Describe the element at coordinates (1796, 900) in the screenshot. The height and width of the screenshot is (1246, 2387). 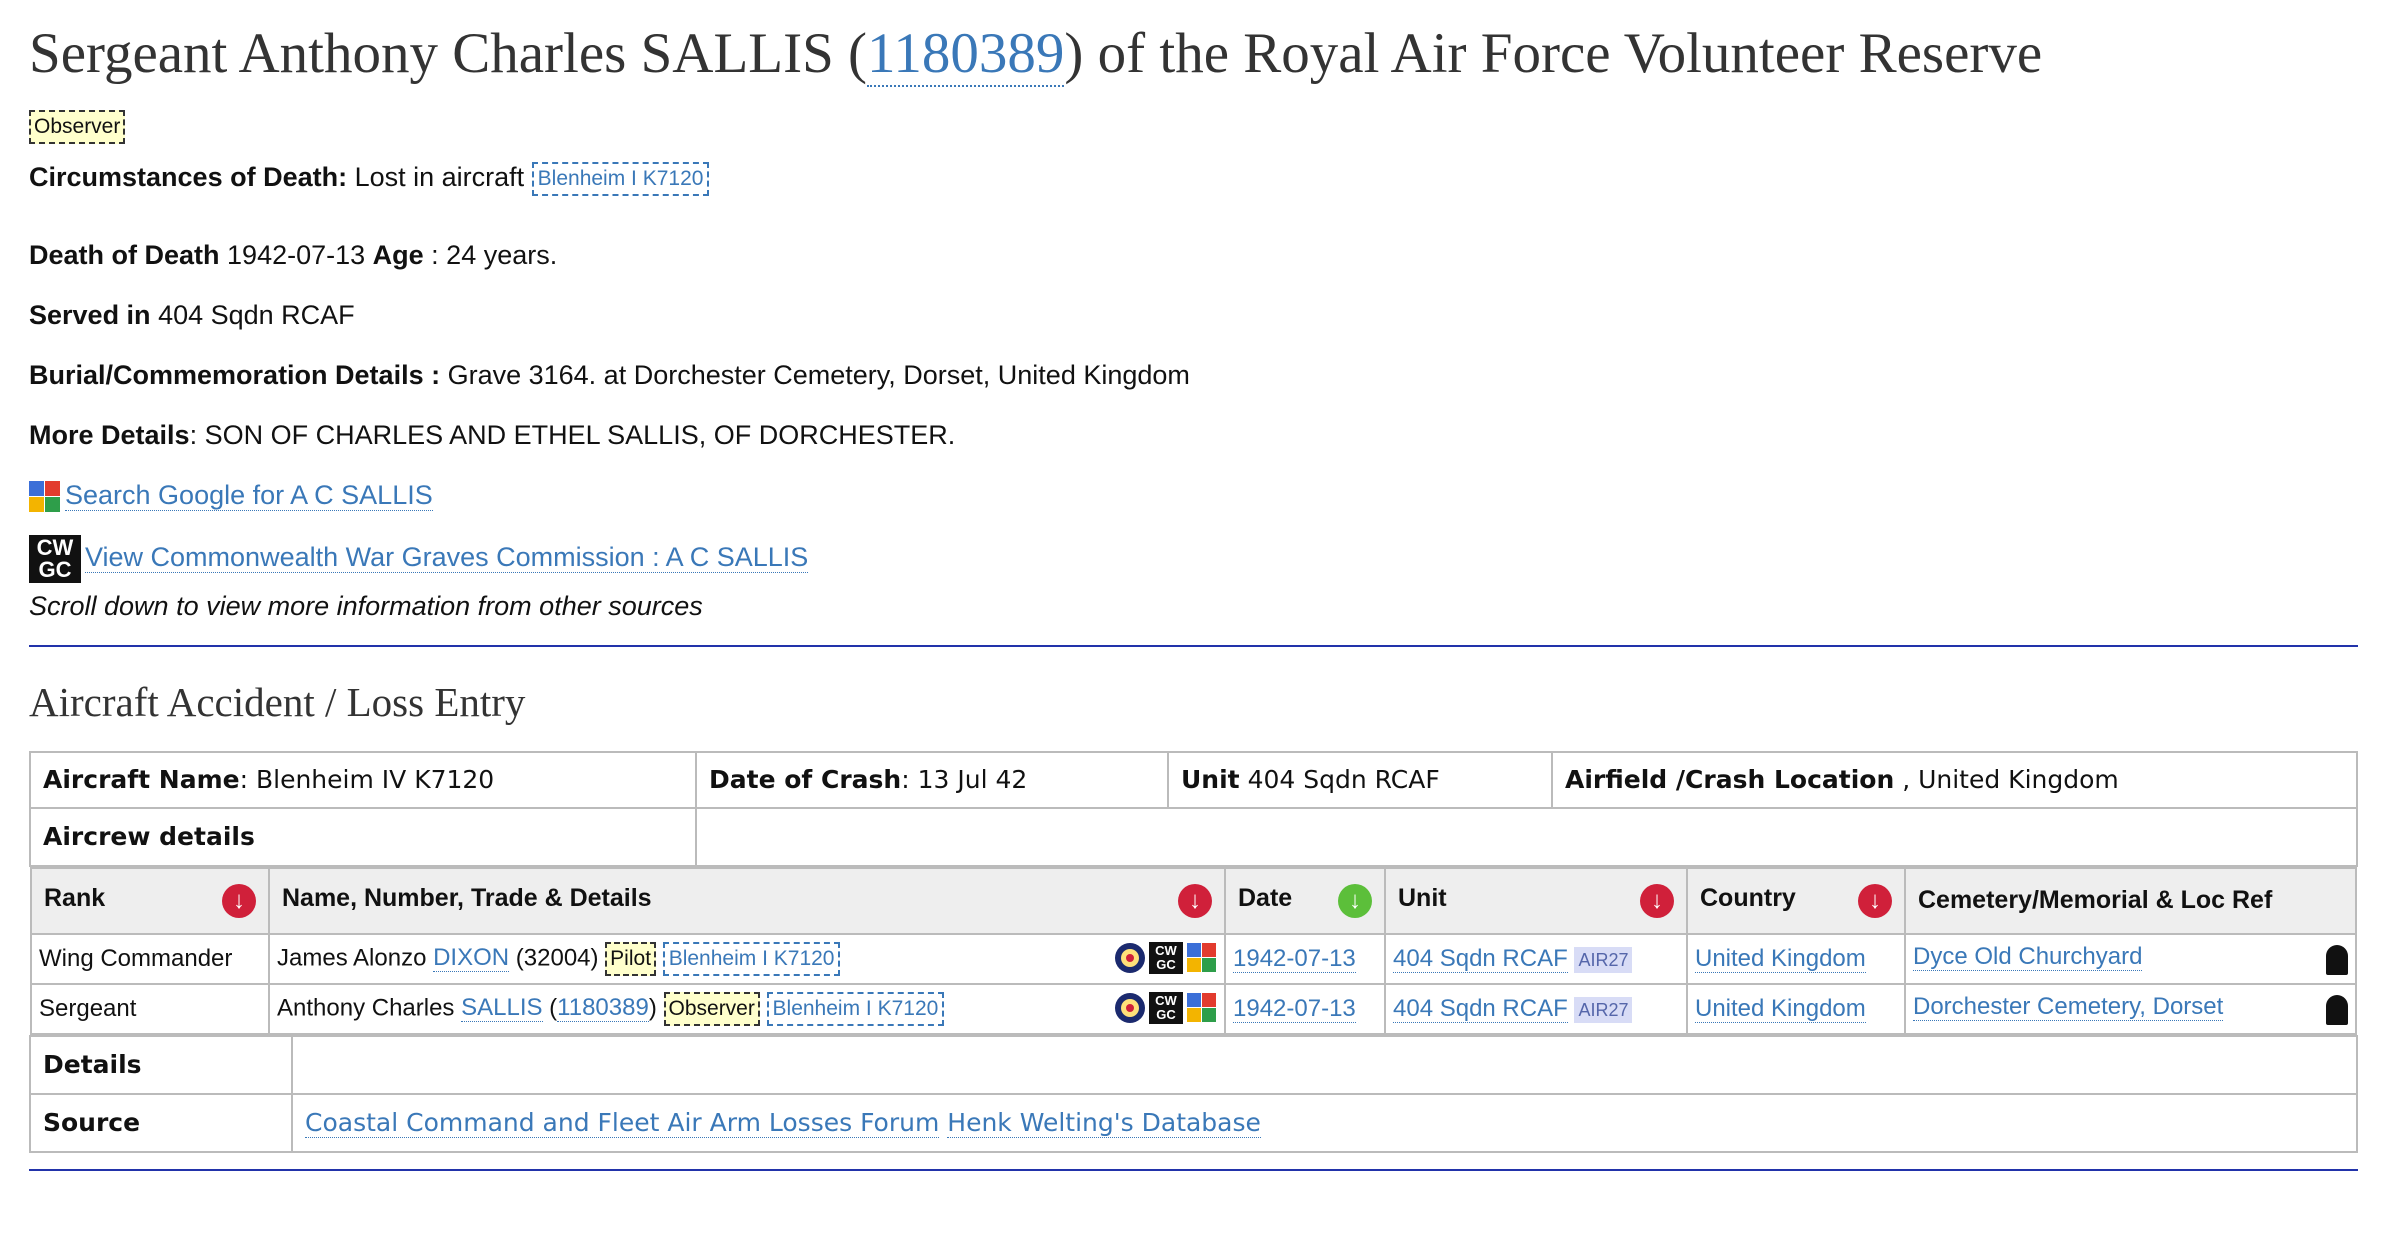
I see `col-country: Country ↓` at that location.